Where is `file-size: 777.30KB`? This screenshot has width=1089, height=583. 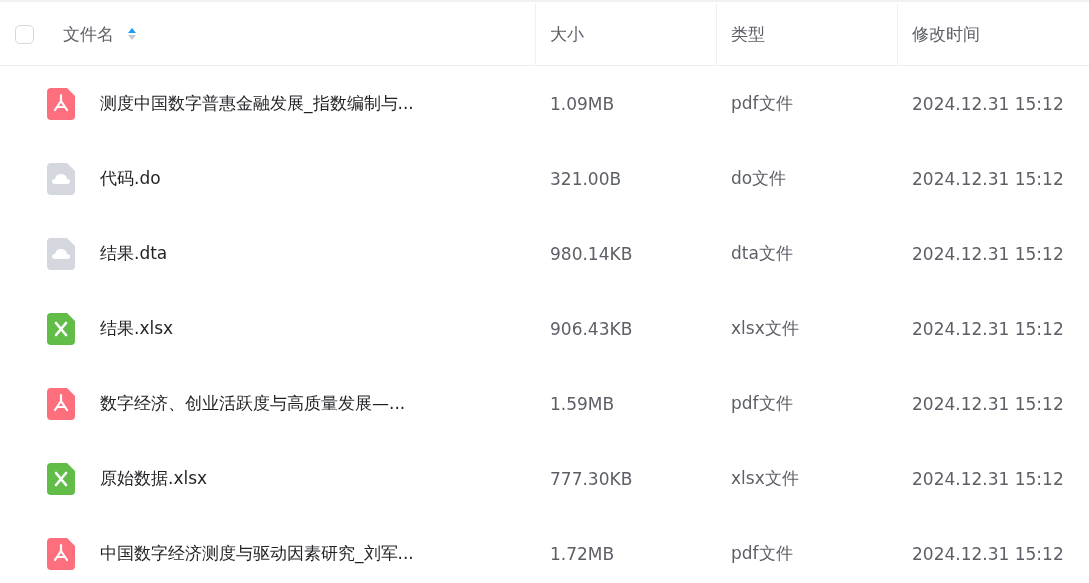 file-size: 777.30KB is located at coordinates (591, 478).